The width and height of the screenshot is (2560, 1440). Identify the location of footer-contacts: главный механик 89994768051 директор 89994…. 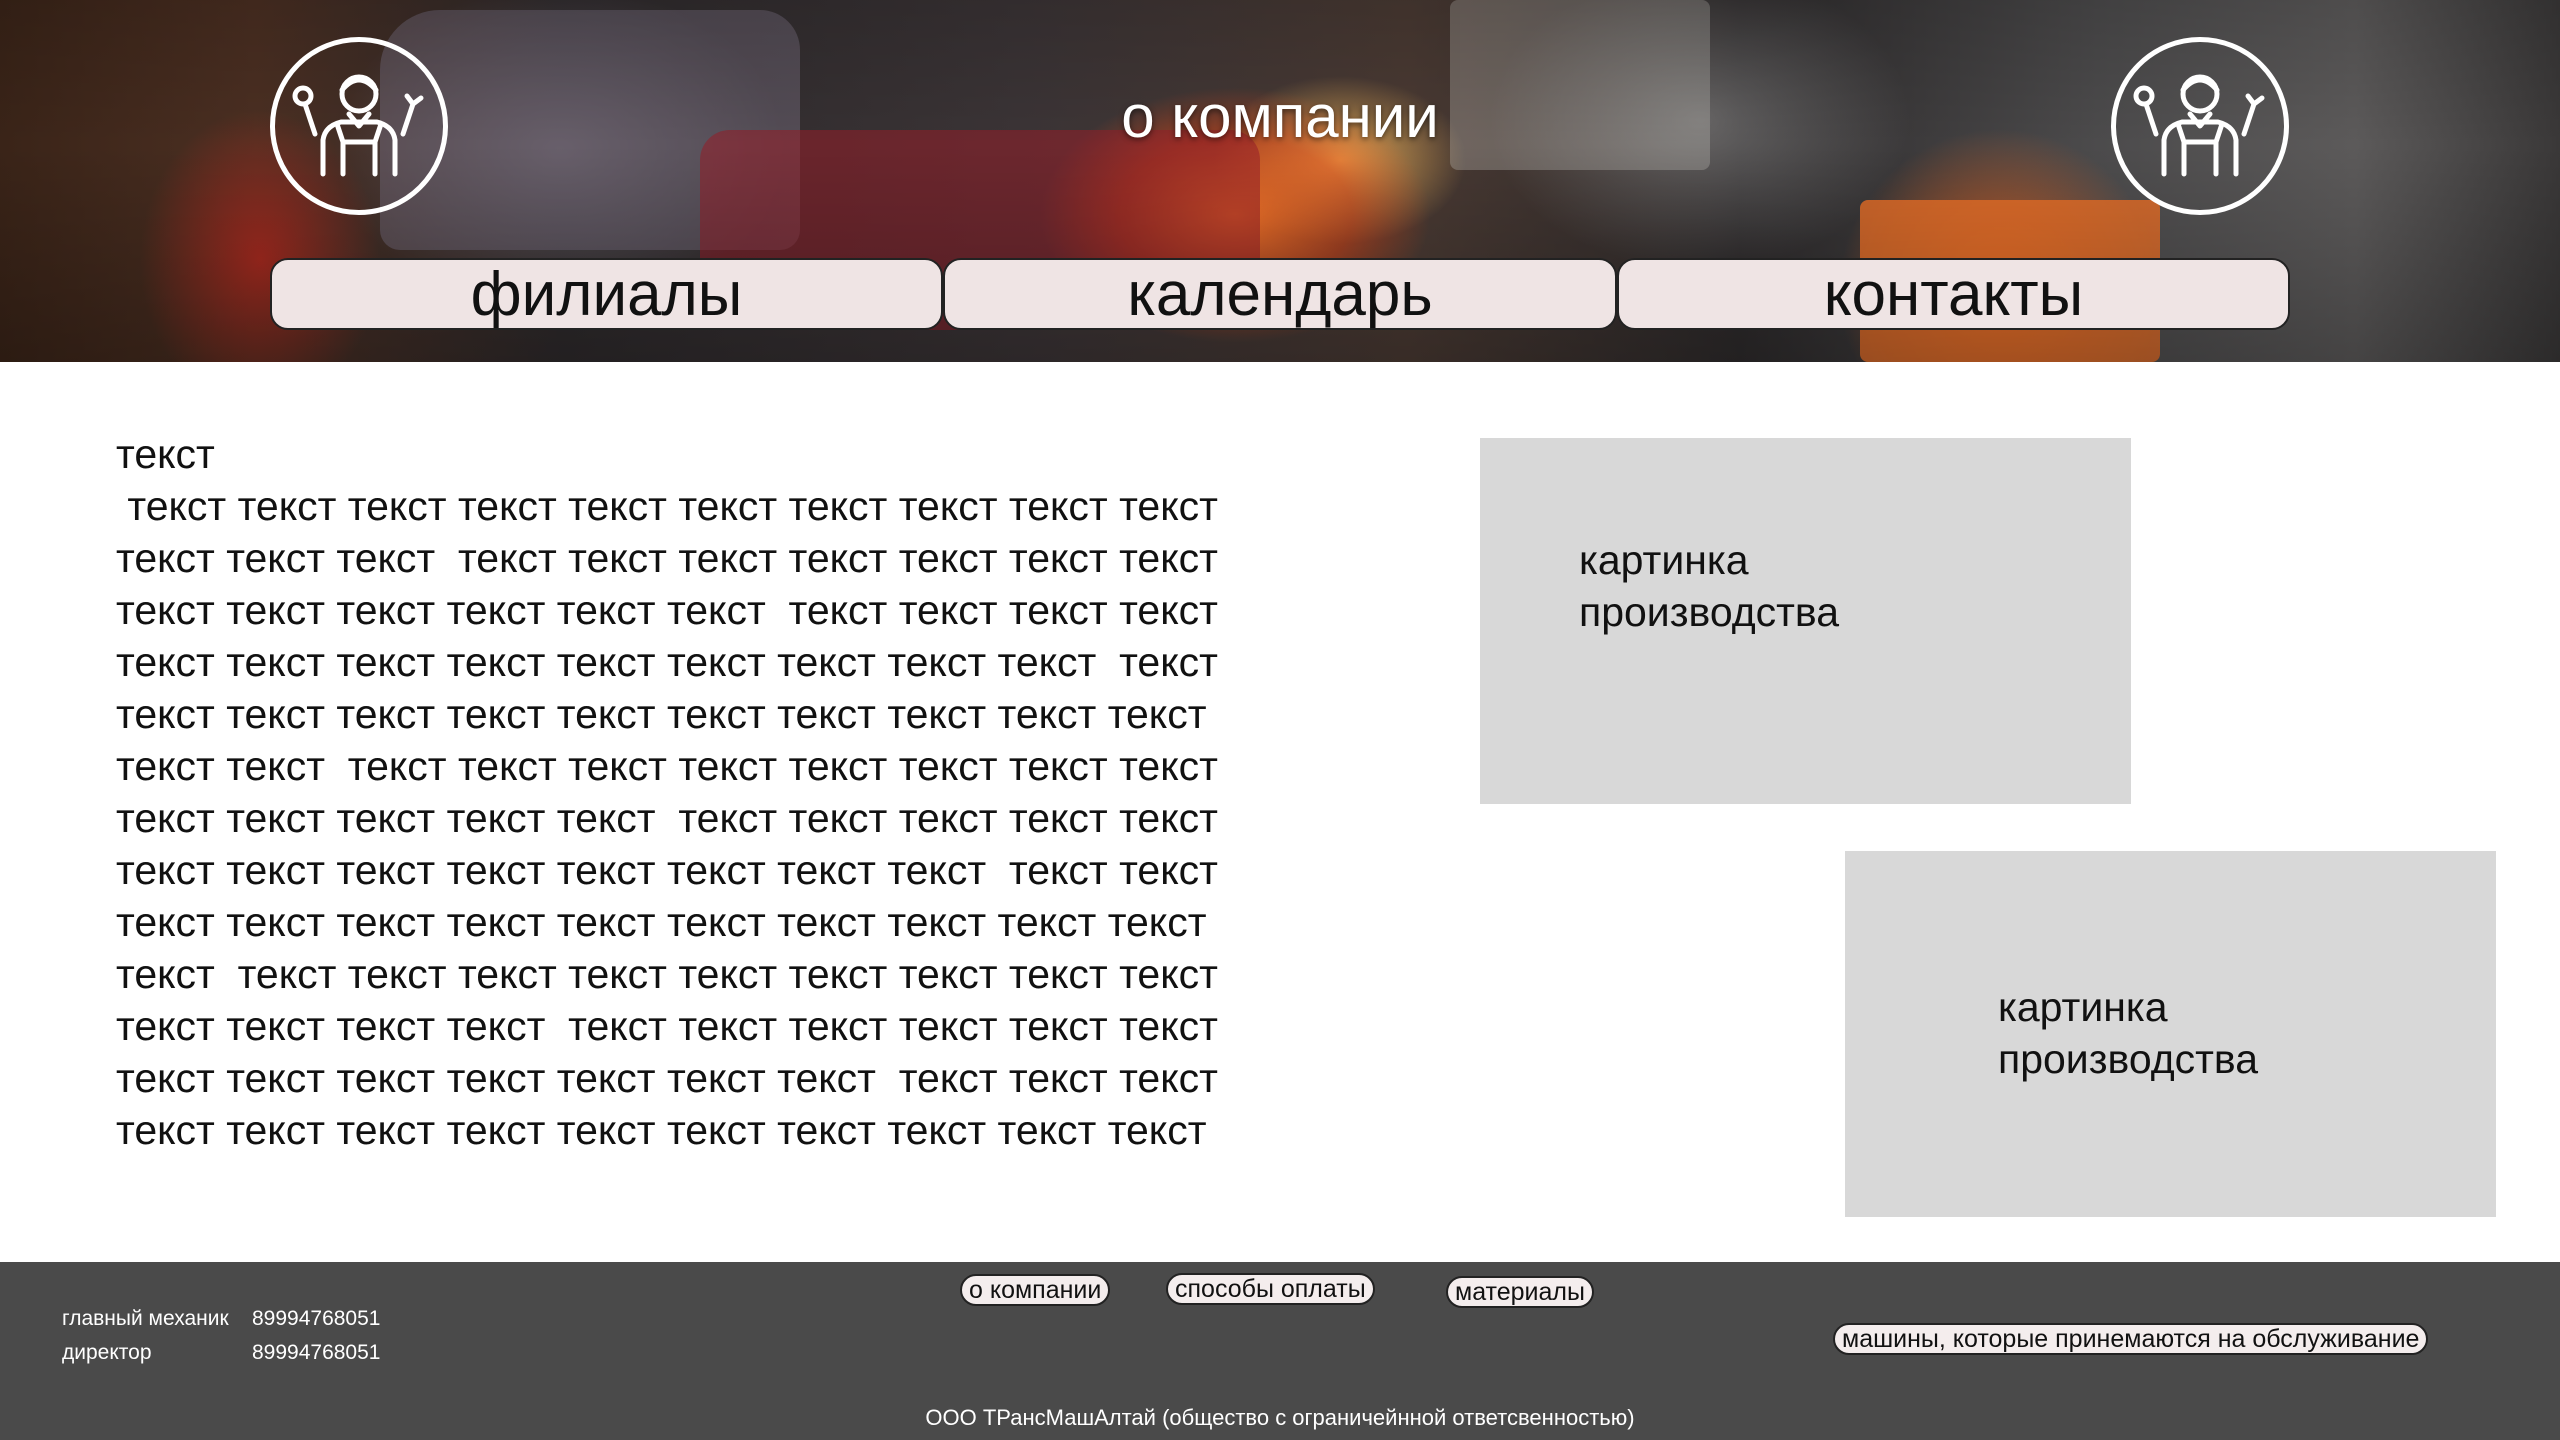
(221, 1336).